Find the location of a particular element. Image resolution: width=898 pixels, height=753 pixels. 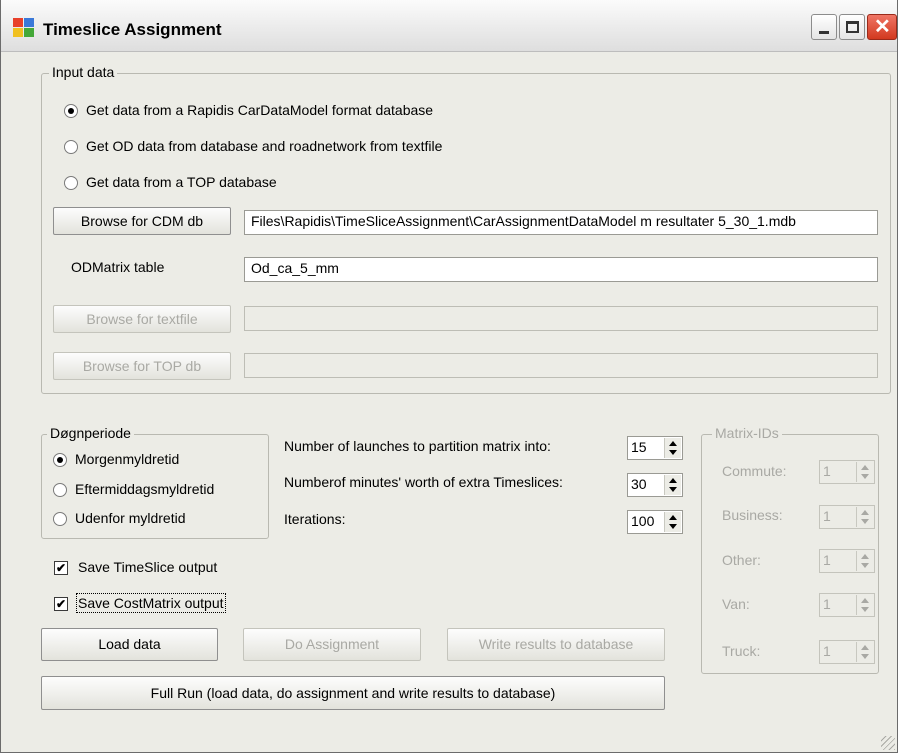

iterations-label: Iterations: is located at coordinates (315, 519).